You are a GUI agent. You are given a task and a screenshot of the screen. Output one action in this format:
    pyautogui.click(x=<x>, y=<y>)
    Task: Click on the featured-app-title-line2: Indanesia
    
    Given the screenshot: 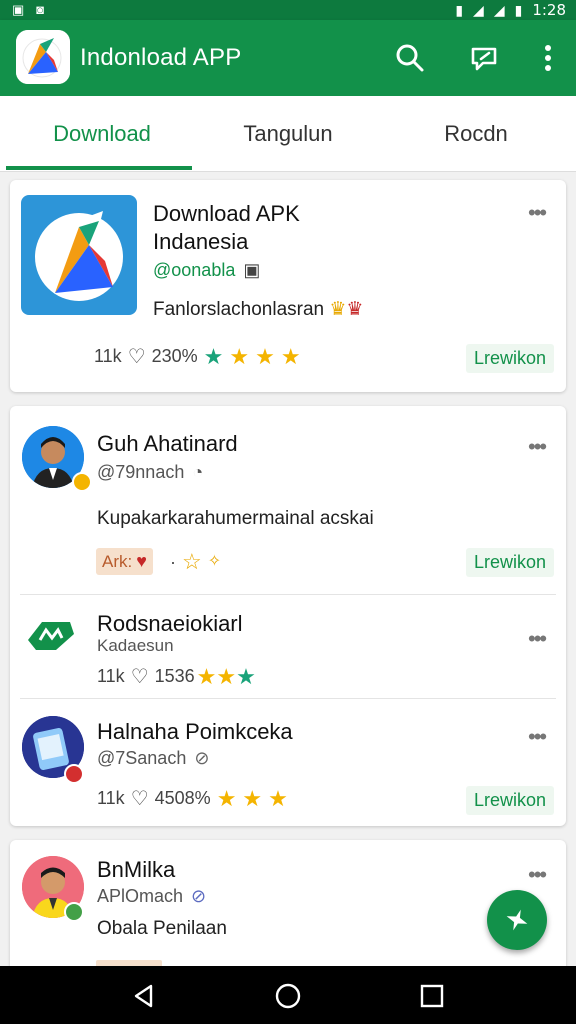 What is the action you would take?
    pyautogui.click(x=201, y=241)
    